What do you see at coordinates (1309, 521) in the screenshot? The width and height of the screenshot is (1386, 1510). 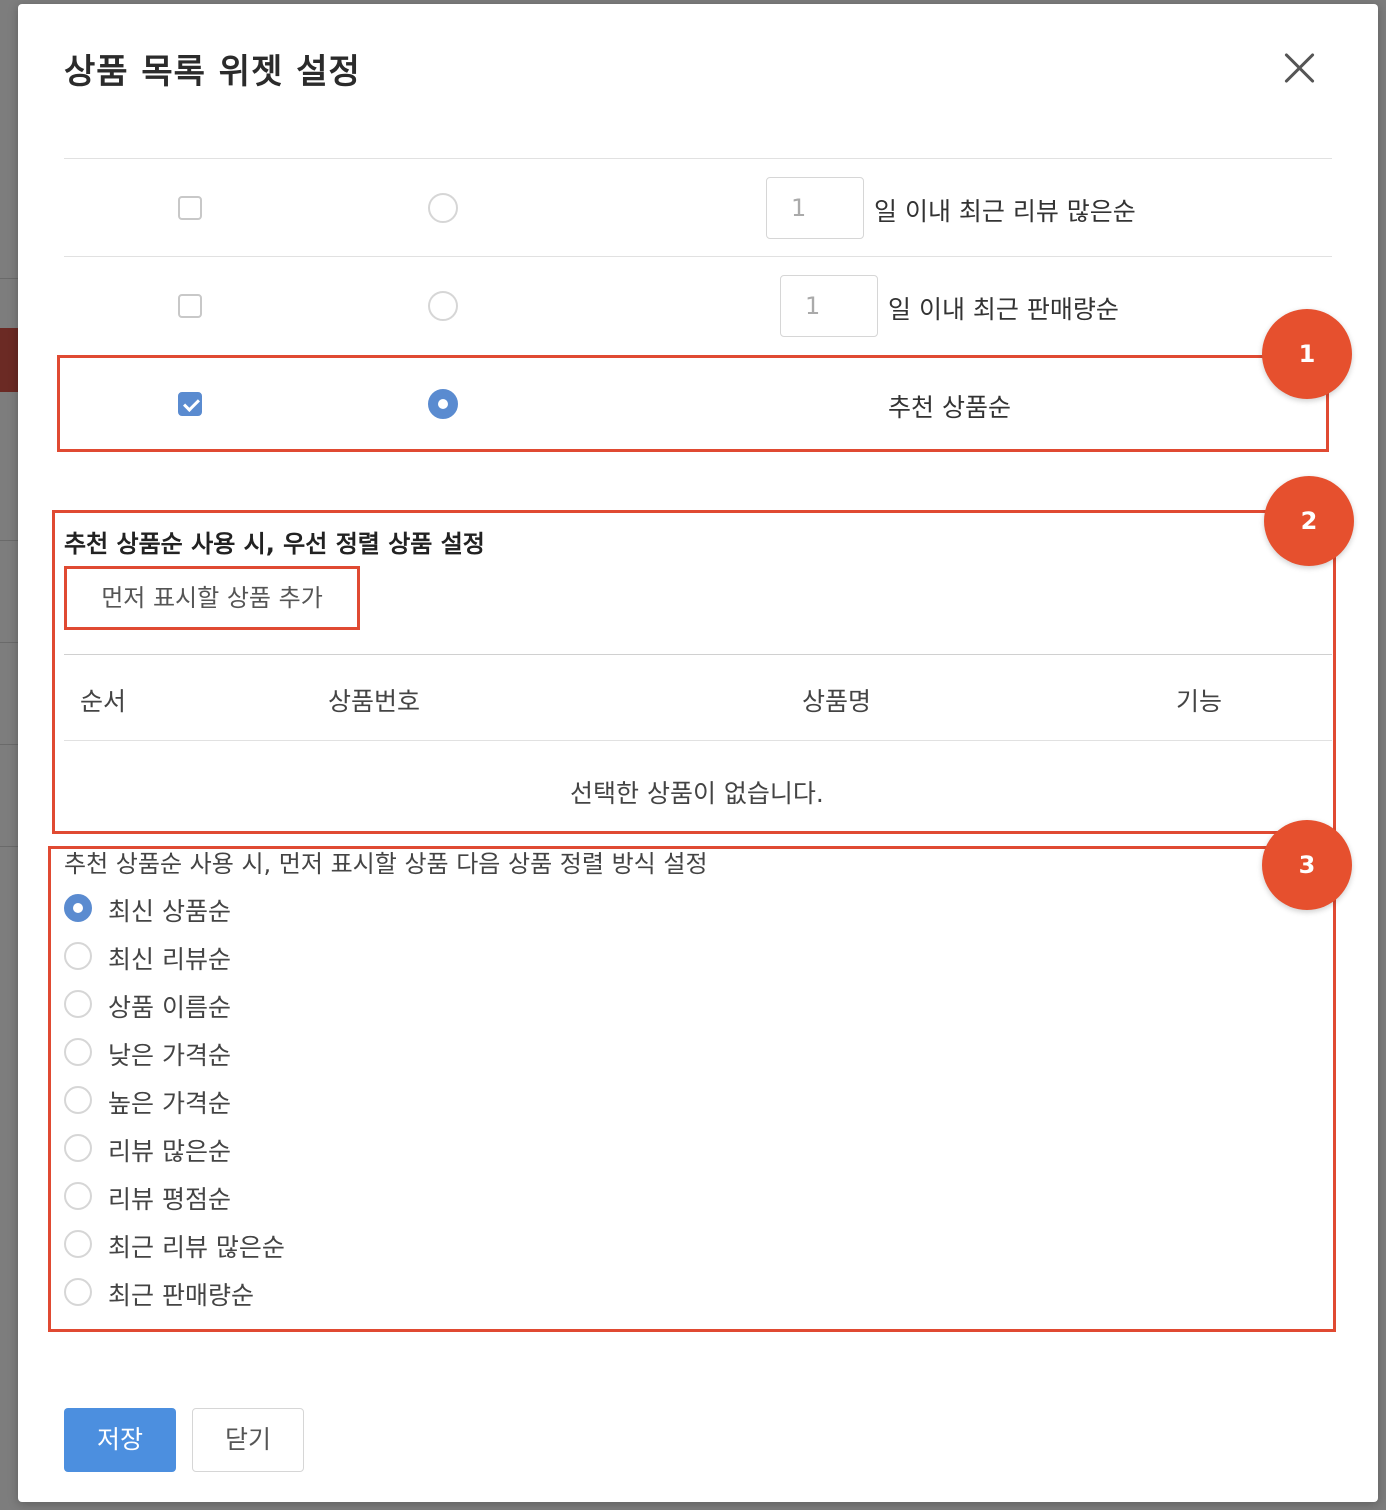 I see `annotation-badge-2: 2` at bounding box center [1309, 521].